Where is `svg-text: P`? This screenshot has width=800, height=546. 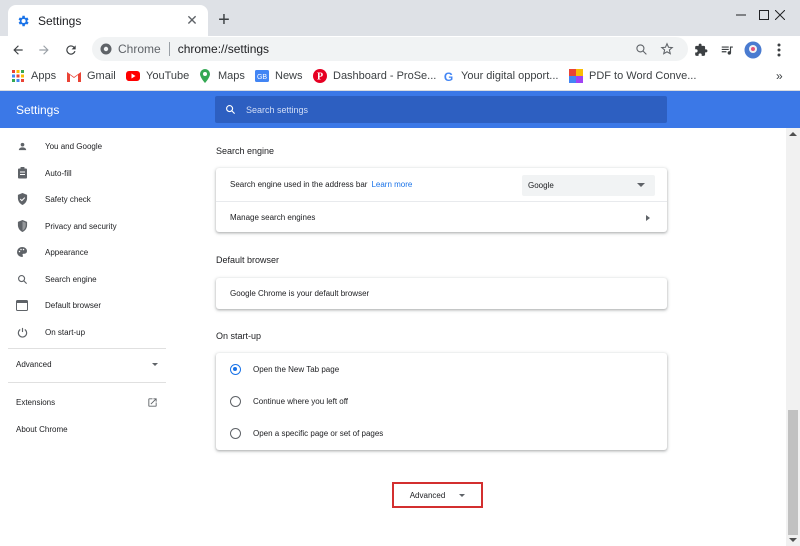 svg-text: P is located at coordinates (320, 77).